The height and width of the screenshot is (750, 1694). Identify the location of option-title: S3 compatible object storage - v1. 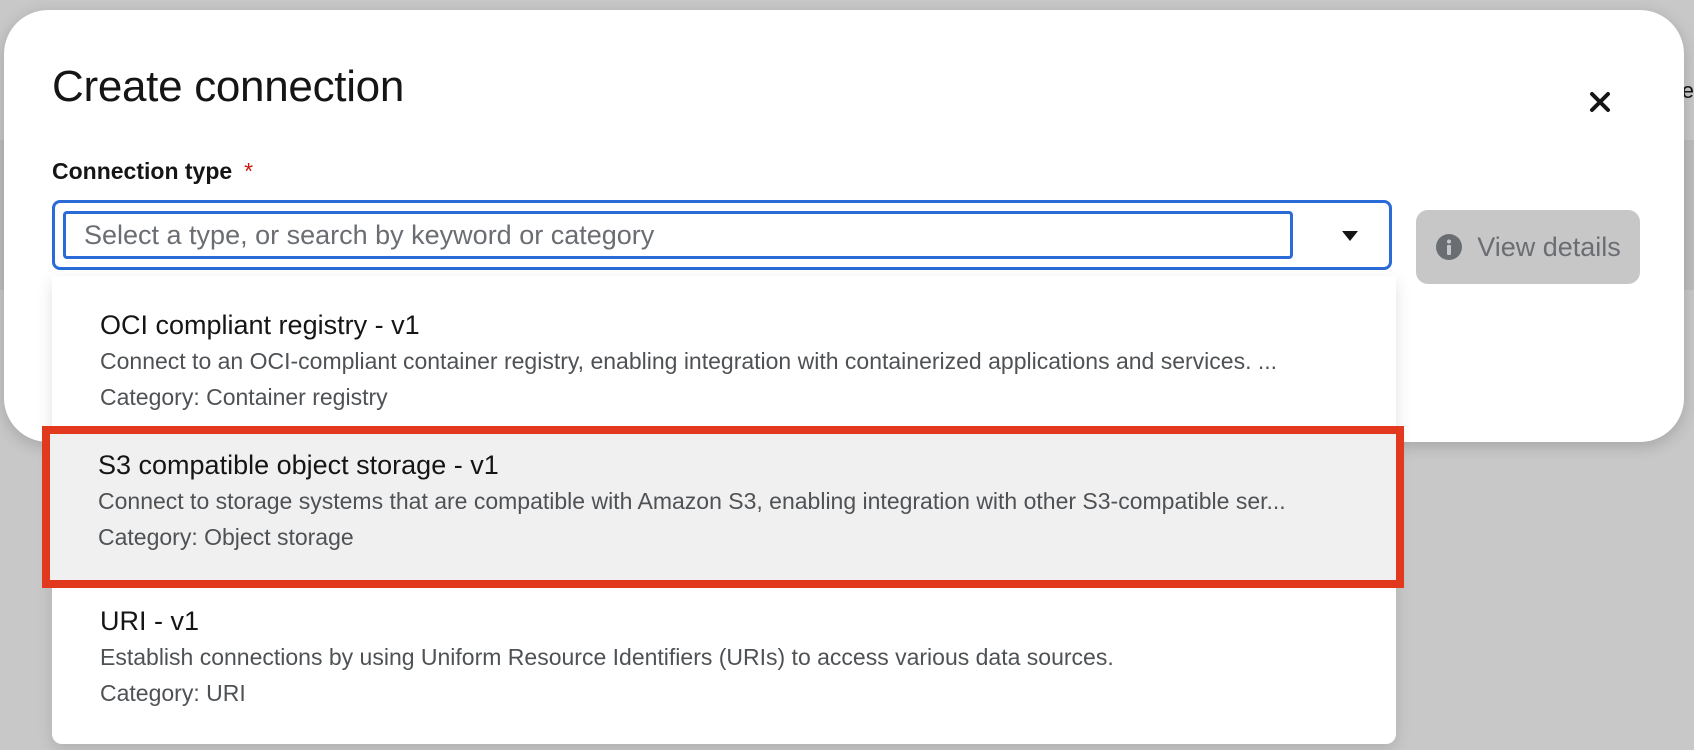
(298, 465).